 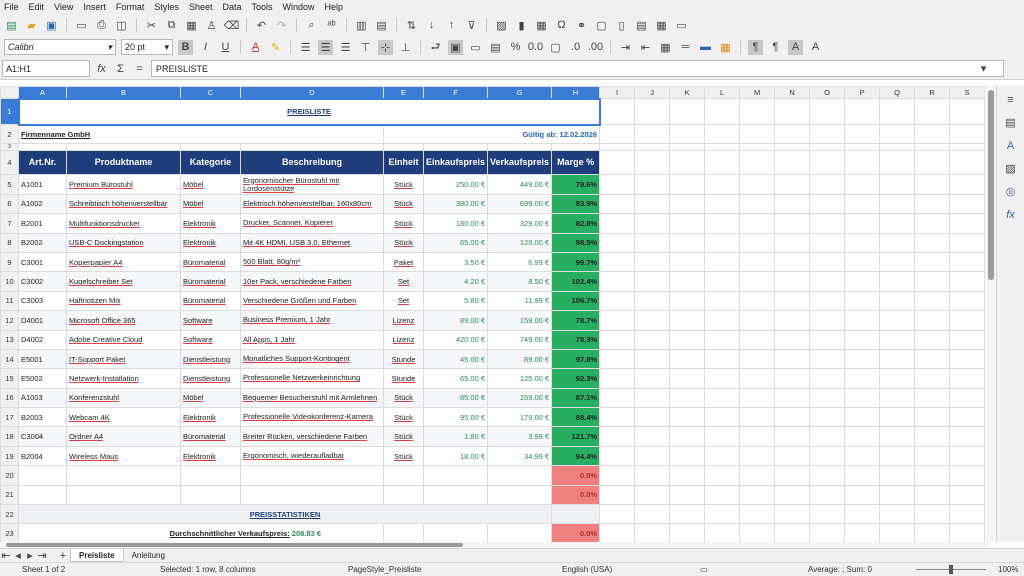 I want to click on description-cell: Verschiedene Größen und Farben, so click(x=312, y=301).